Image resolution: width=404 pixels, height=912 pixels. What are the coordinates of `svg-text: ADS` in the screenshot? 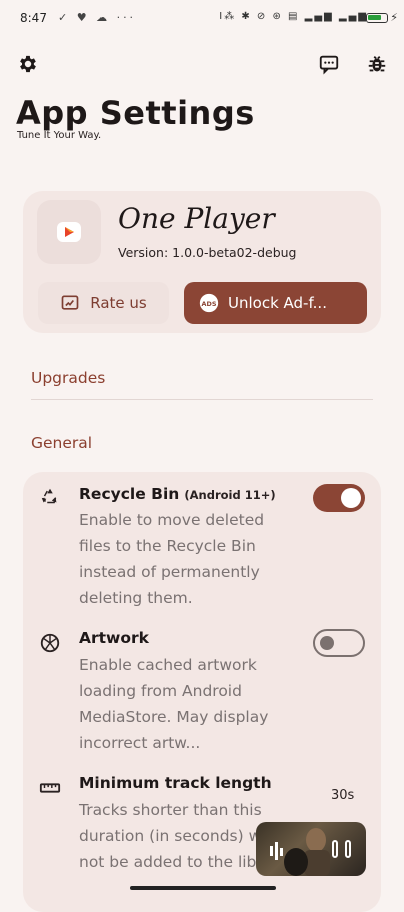 It's located at (209, 304).